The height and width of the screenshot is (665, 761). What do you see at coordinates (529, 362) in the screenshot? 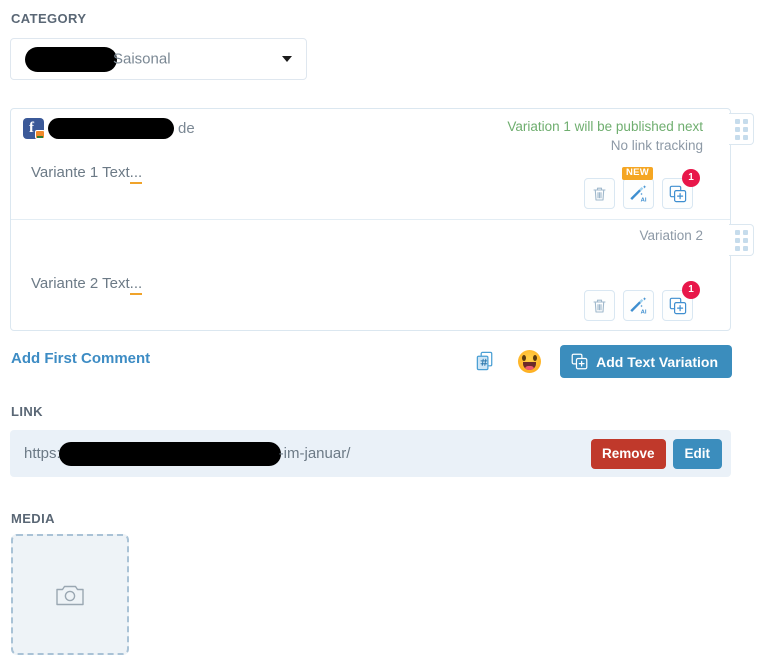
I see `emoji-smiley-icon` at bounding box center [529, 362].